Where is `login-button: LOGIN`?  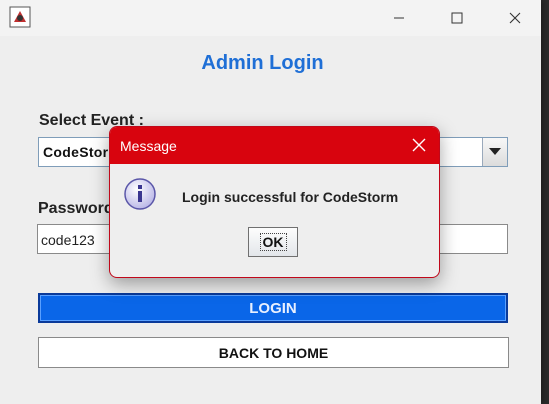 login-button: LOGIN is located at coordinates (273, 308).